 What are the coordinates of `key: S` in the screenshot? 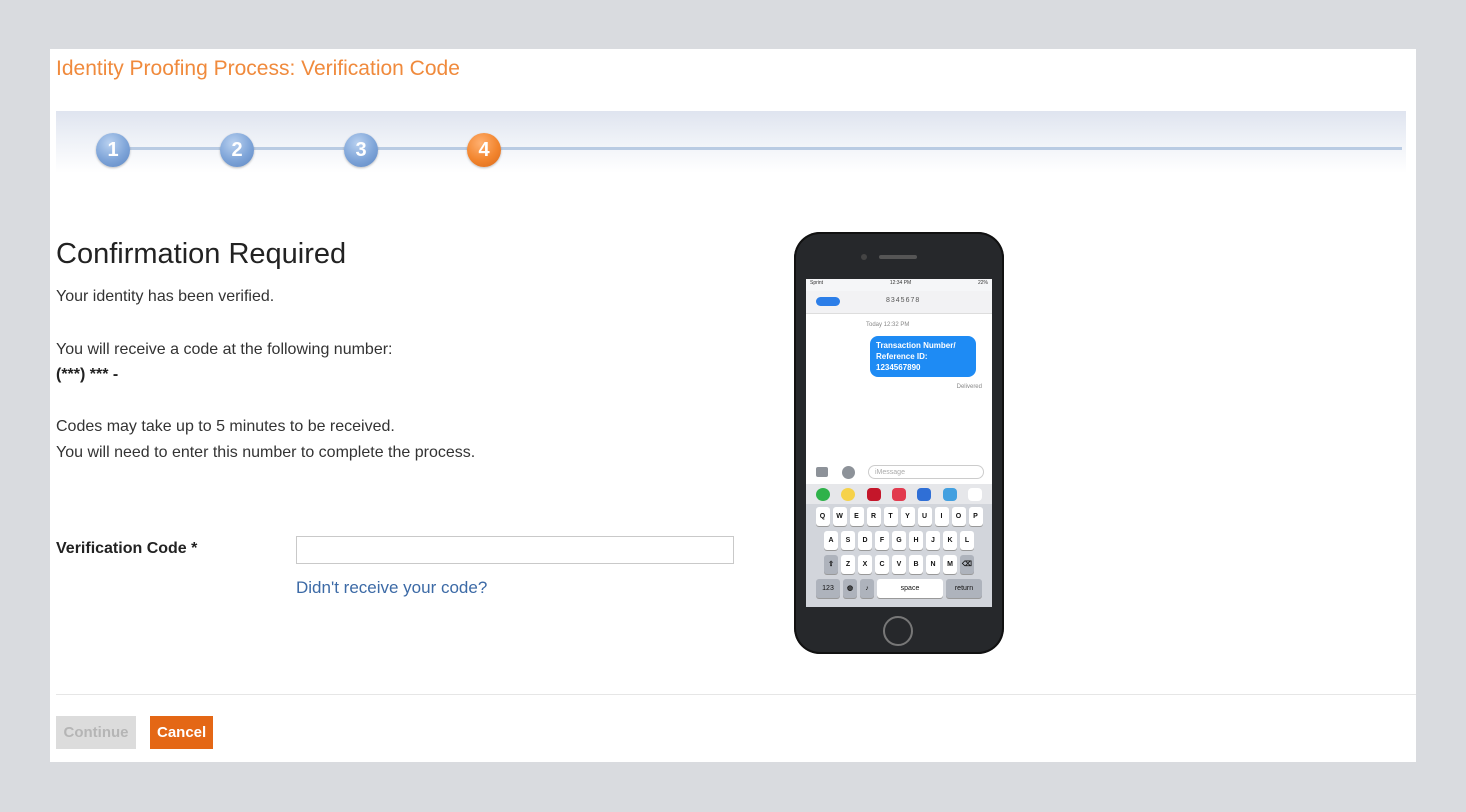 It's located at (848, 540).